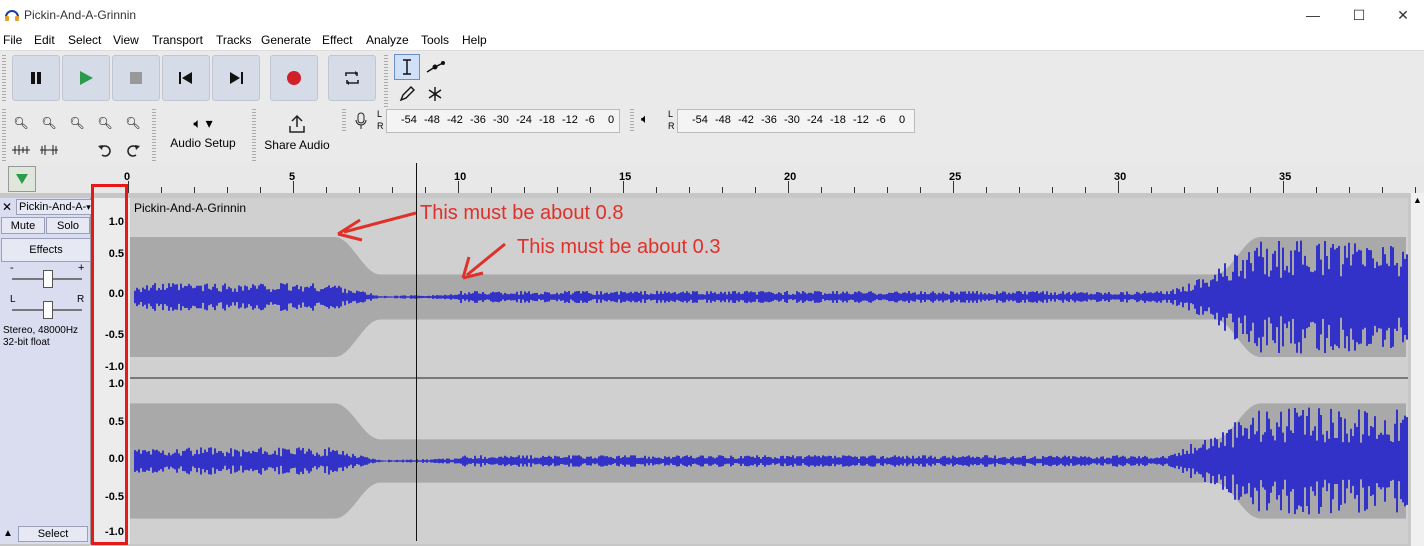 This screenshot has width=1424, height=546. I want to click on trim-icon, so click(21, 150).